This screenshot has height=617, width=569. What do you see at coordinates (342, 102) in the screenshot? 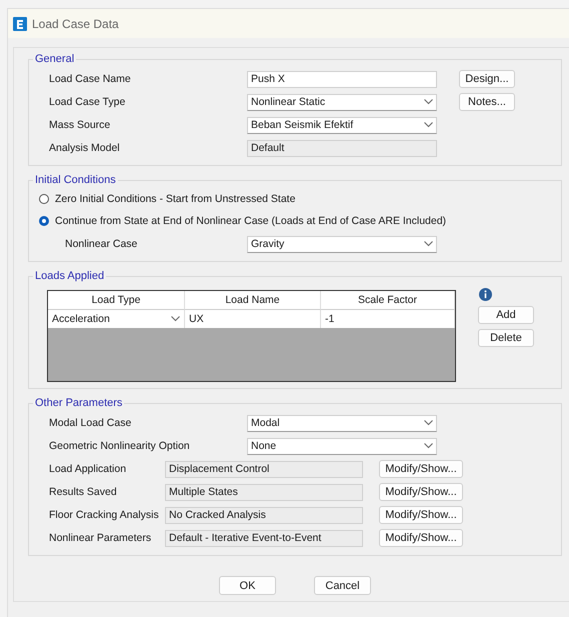
I see `dropdown: Nonlinear Static` at bounding box center [342, 102].